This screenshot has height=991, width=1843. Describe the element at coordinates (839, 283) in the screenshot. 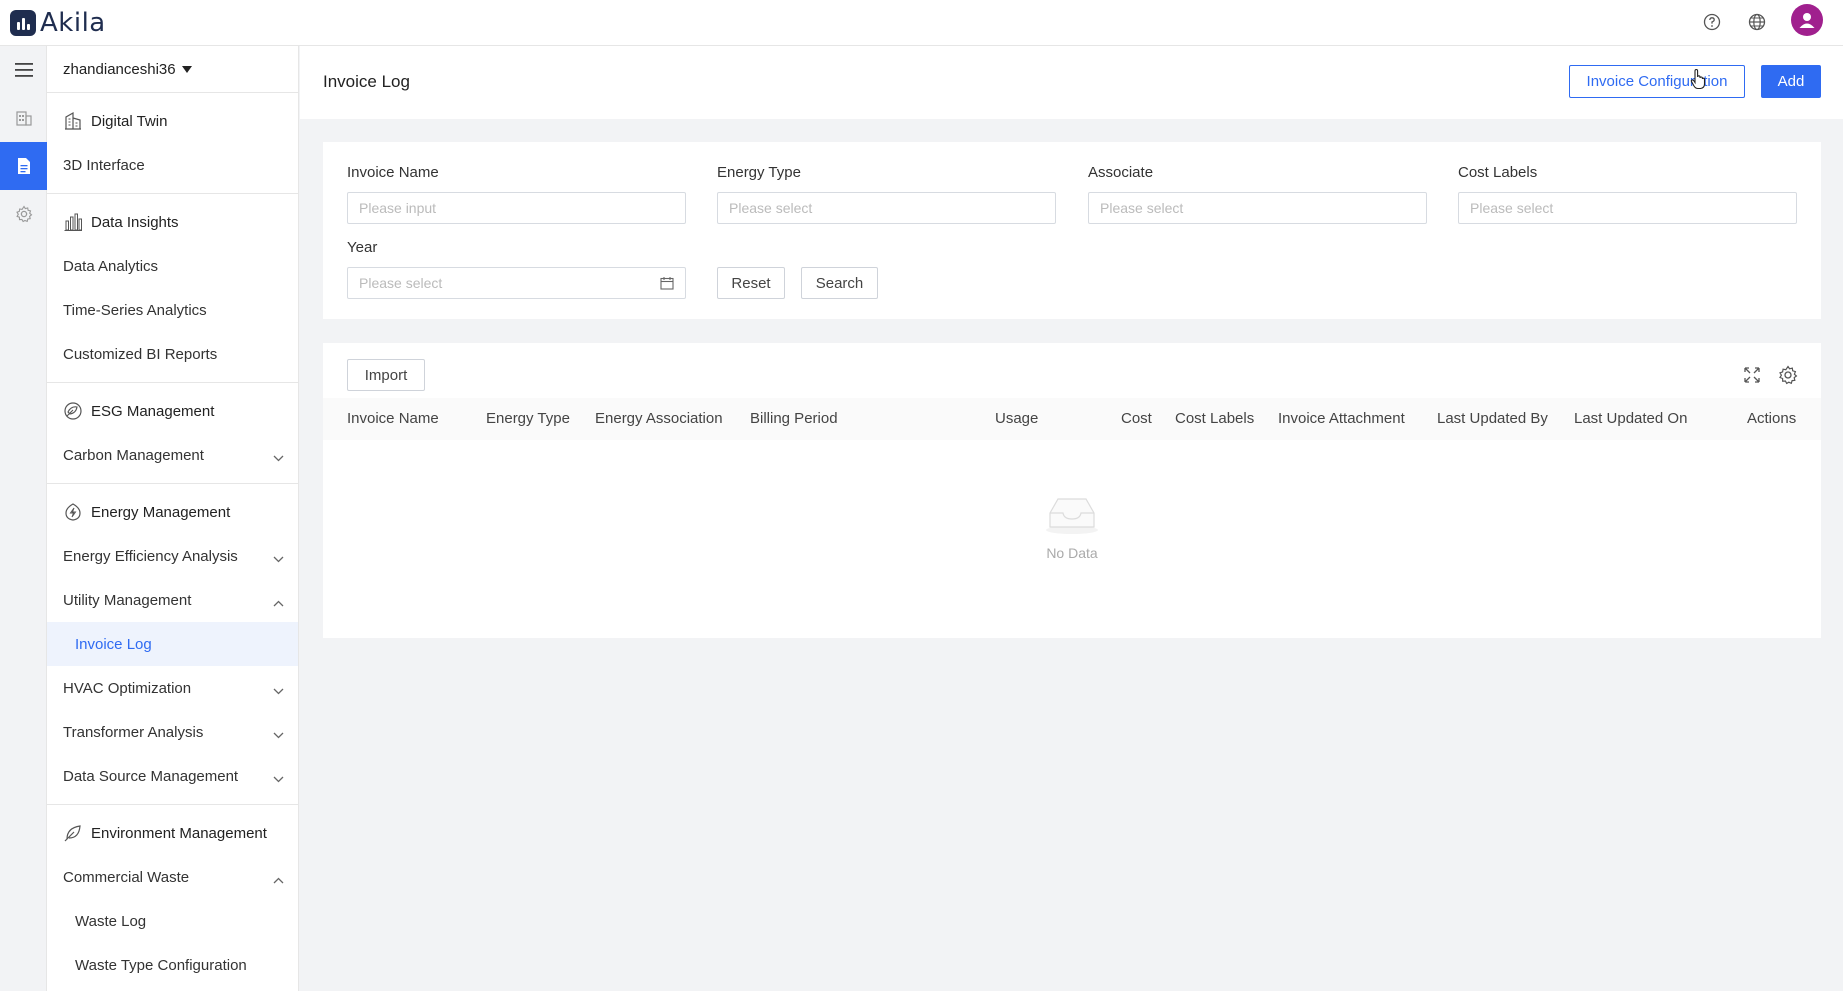

I see `search-button: Search` at that location.